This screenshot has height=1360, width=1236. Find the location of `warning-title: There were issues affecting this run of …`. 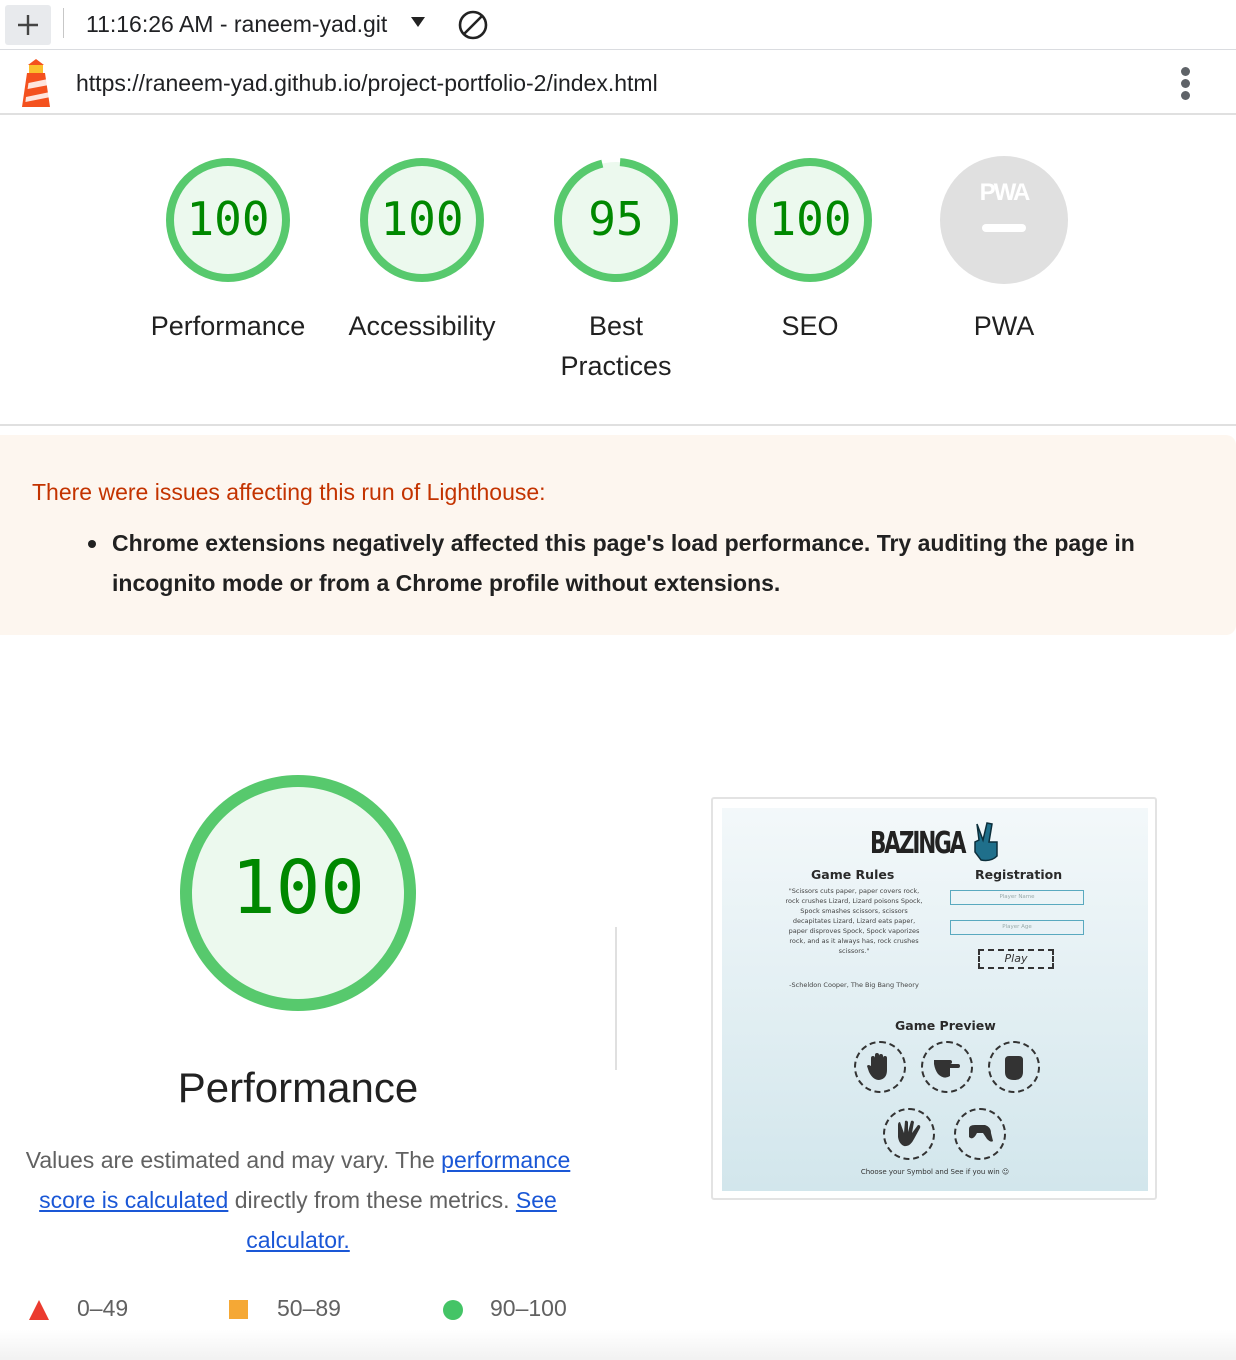

warning-title: There were issues affecting this run of … is located at coordinates (289, 492).